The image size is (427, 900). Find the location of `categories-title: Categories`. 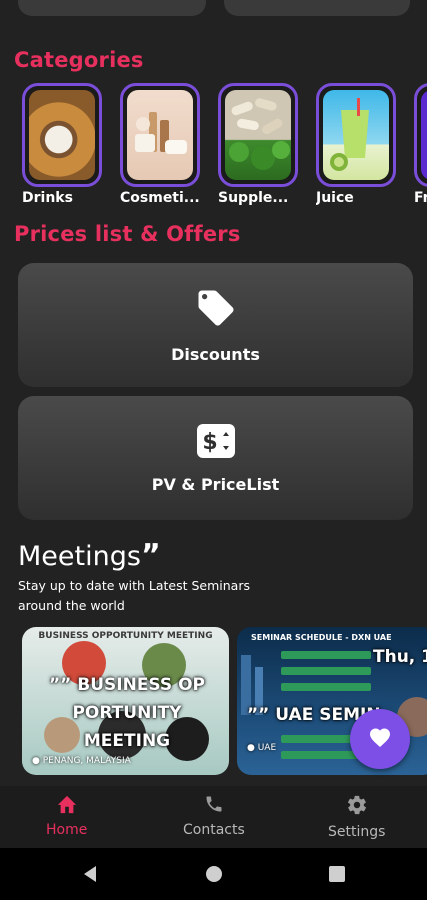

categories-title: Categories is located at coordinates (79, 60).